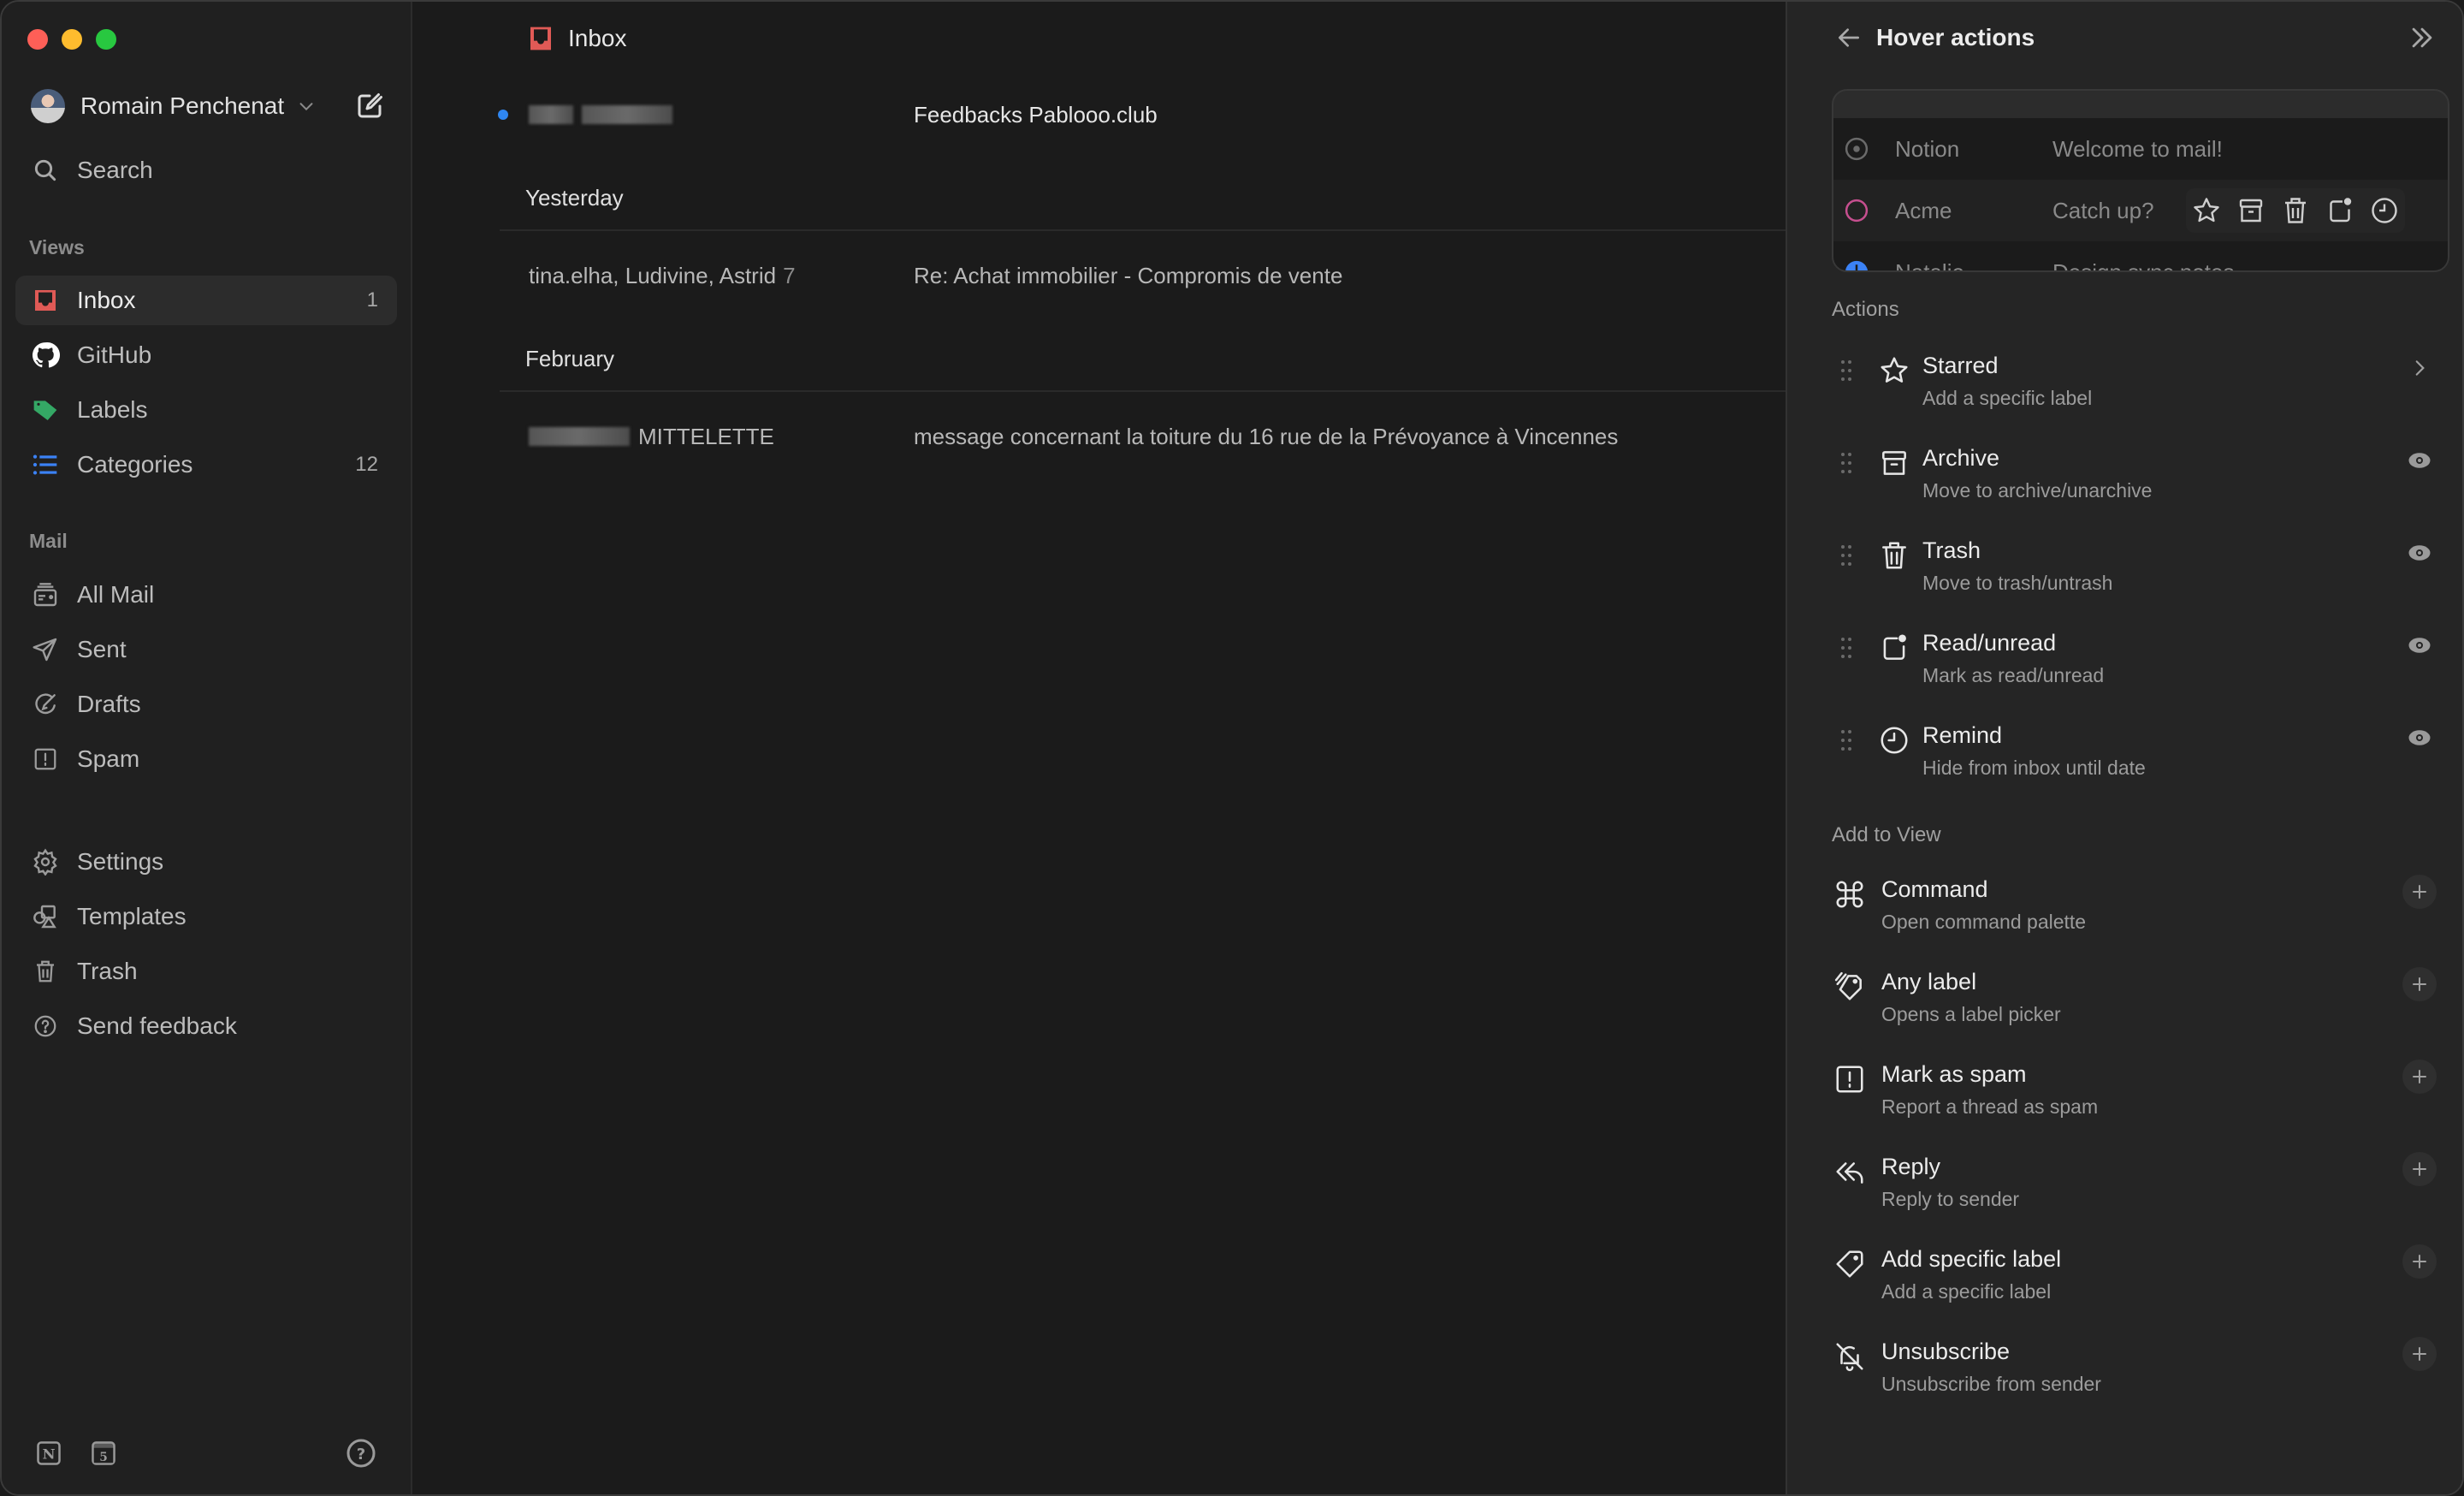  What do you see at coordinates (206, 917) in the screenshot?
I see `sidebar-item-templates: Templates` at bounding box center [206, 917].